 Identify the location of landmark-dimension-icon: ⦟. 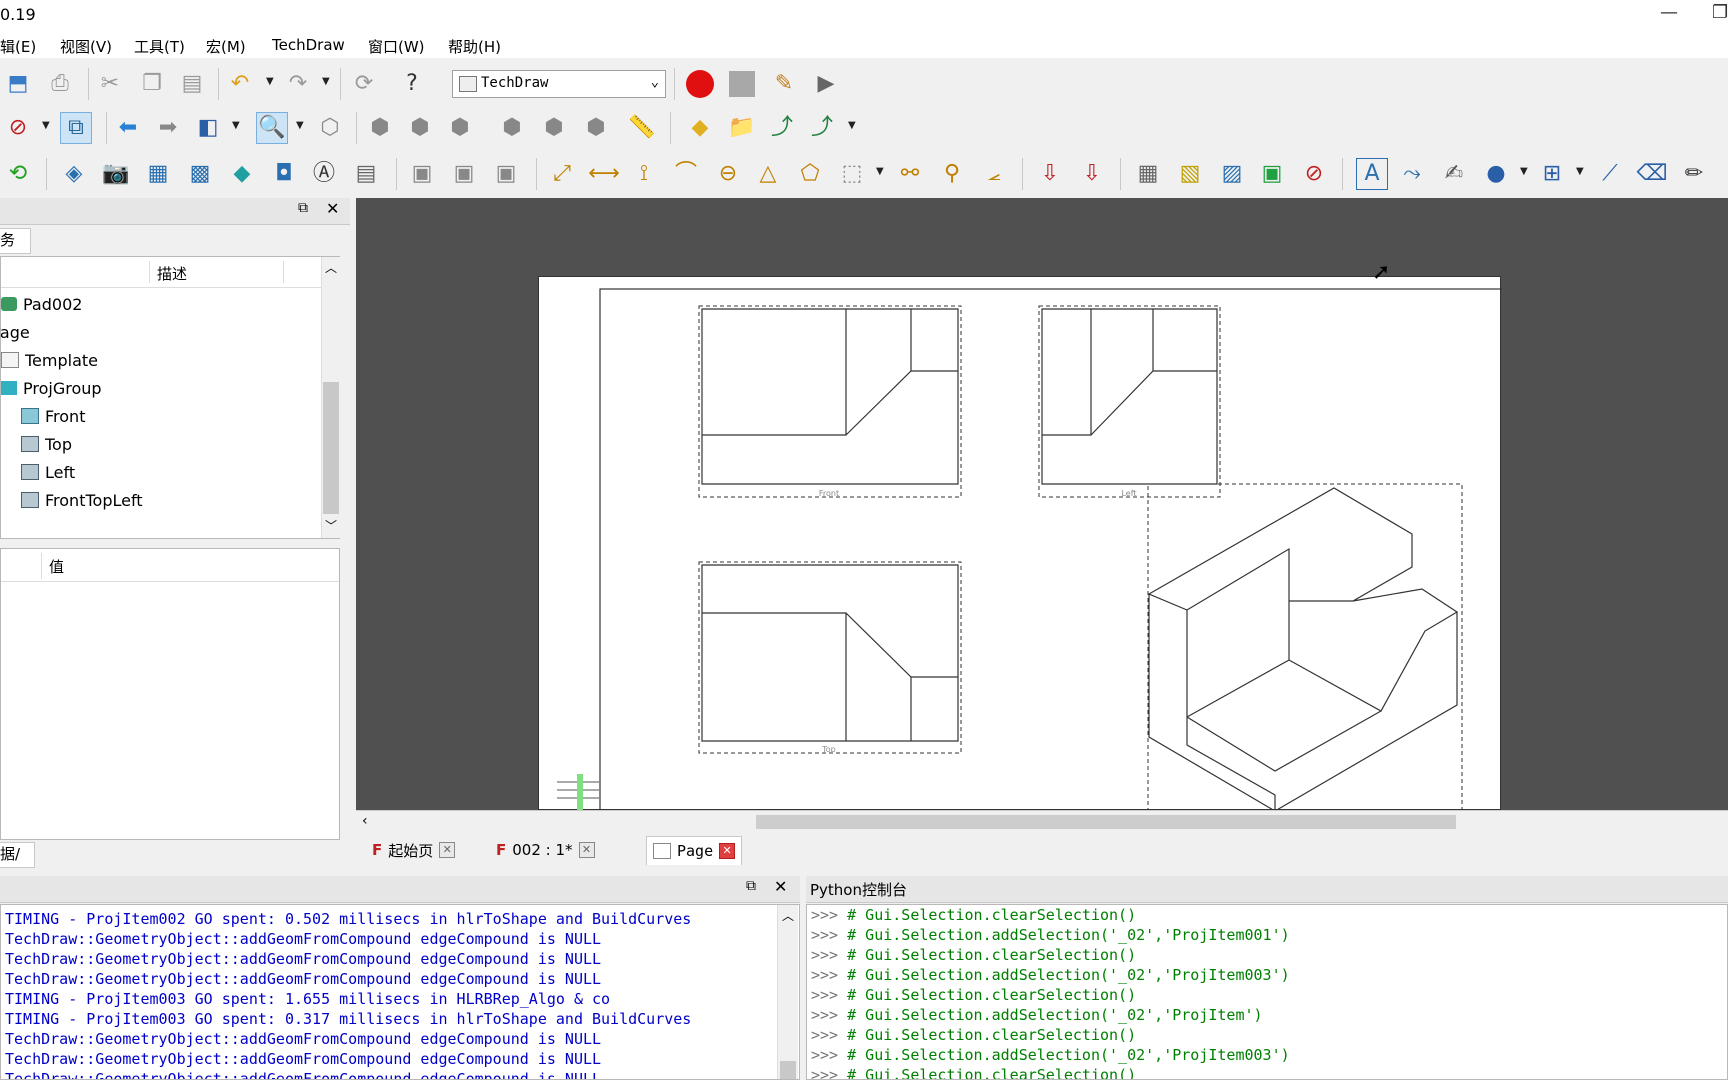
(994, 174).